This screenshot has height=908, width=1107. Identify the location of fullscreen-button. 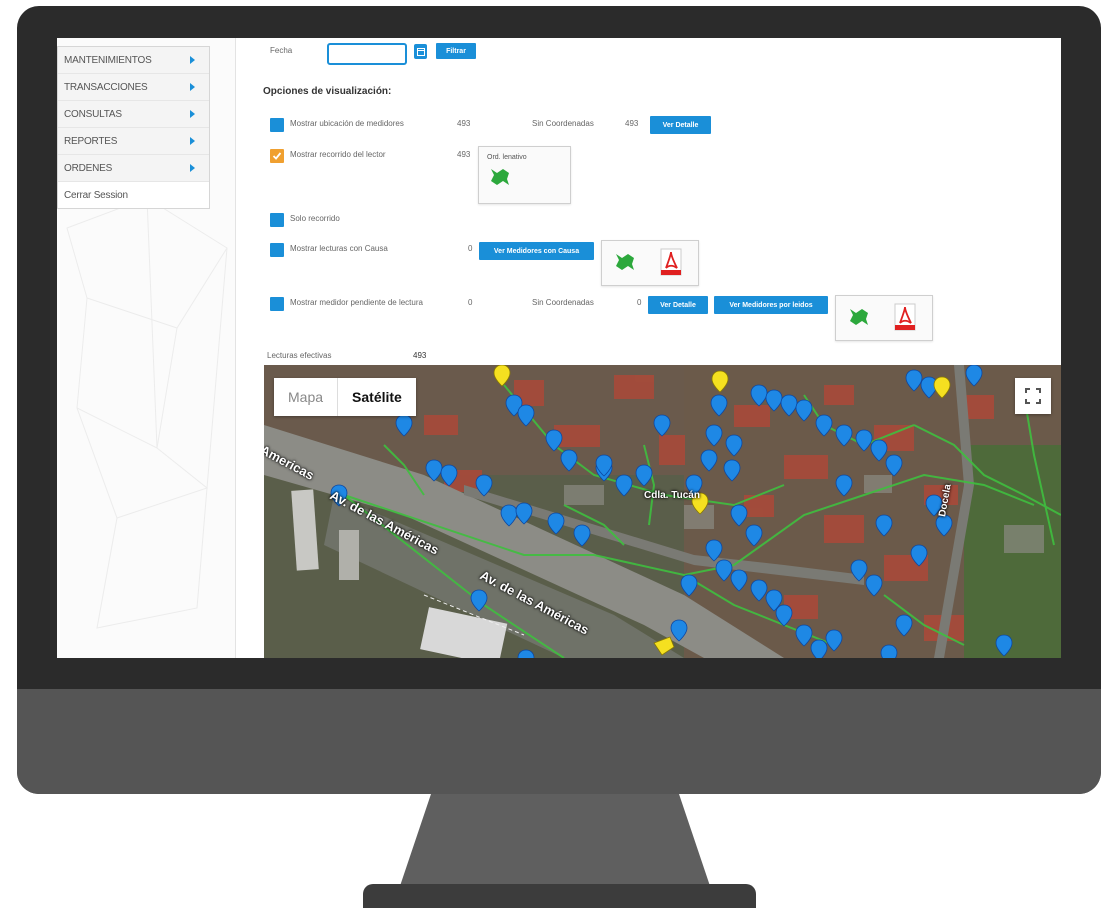
(1033, 396).